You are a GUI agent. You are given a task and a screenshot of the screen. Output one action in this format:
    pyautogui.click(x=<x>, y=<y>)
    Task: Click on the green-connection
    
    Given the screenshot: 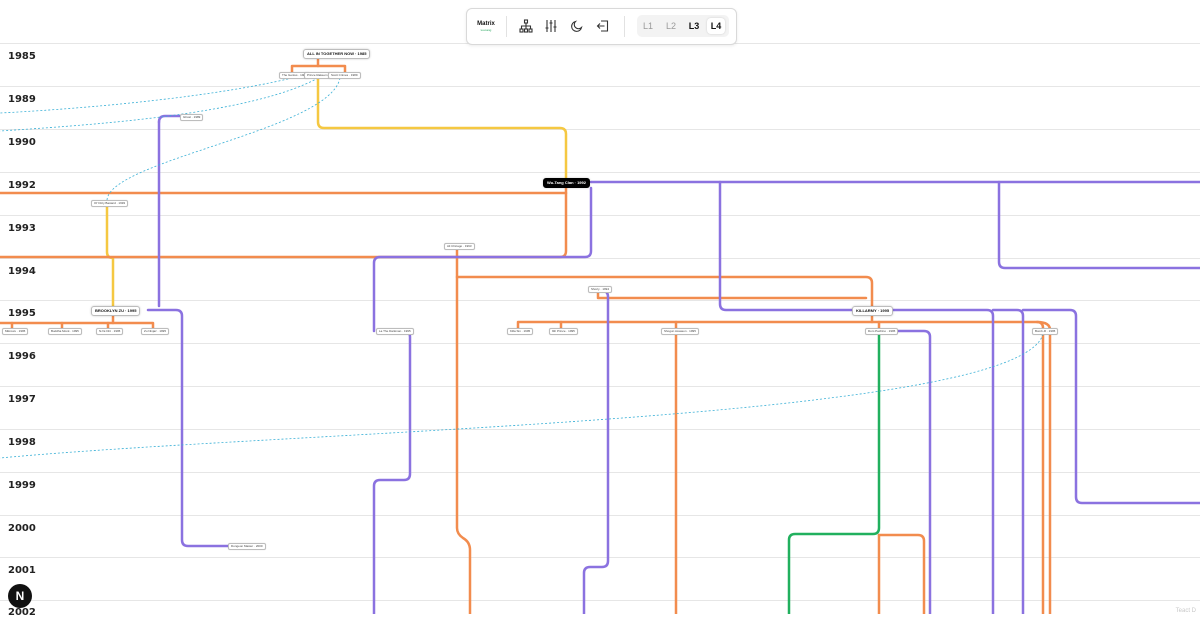 What is the action you would take?
    pyautogui.click(x=834, y=473)
    